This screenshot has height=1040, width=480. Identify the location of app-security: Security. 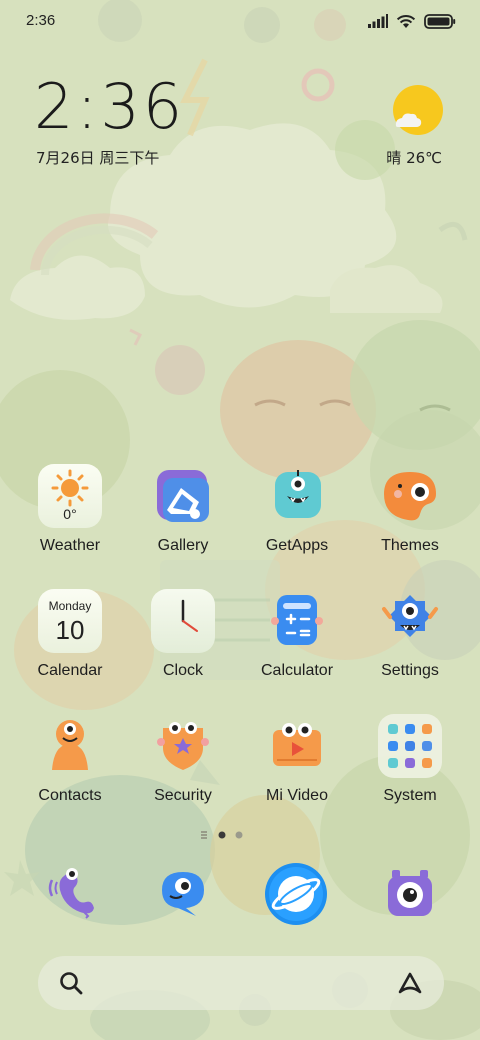
(183, 769).